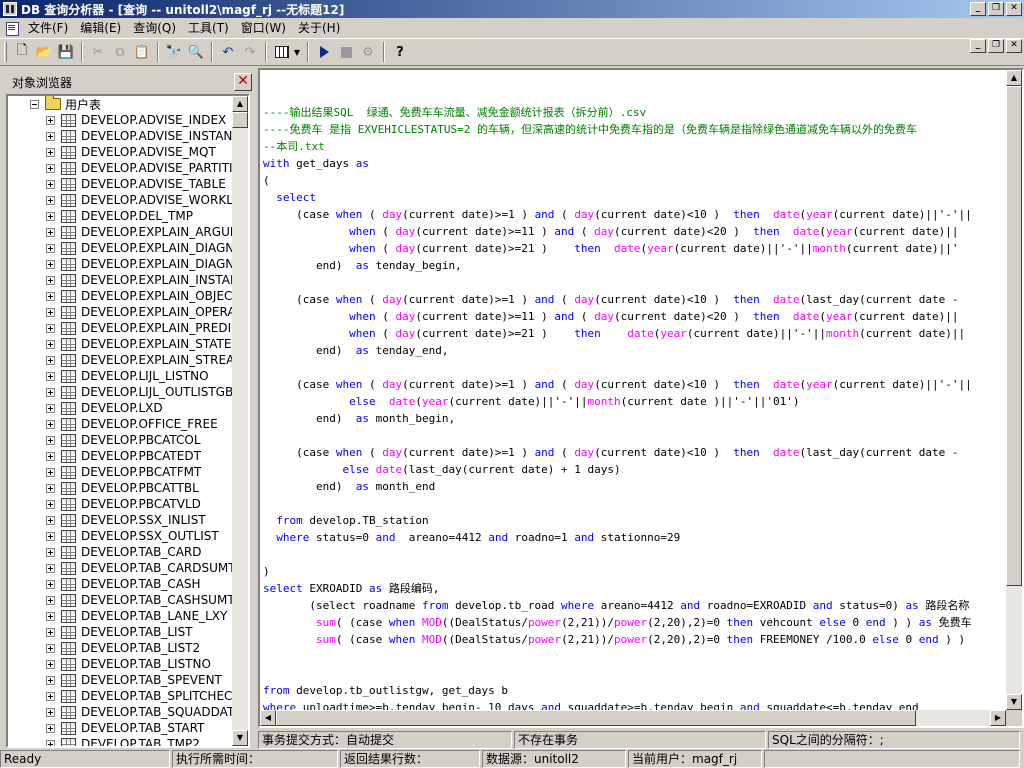 The image size is (1024, 768). What do you see at coordinates (998, 718) in the screenshot?
I see `scroll-right-button: ▶` at bounding box center [998, 718].